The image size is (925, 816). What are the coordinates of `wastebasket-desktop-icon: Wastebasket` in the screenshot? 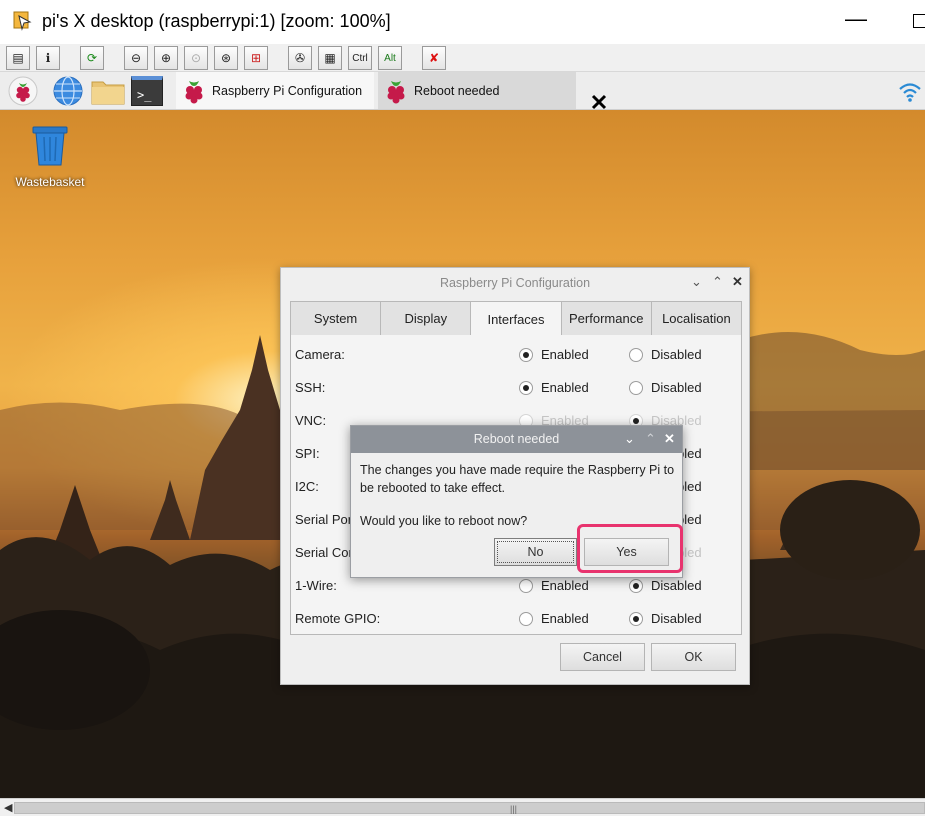 It's located at (50, 156).